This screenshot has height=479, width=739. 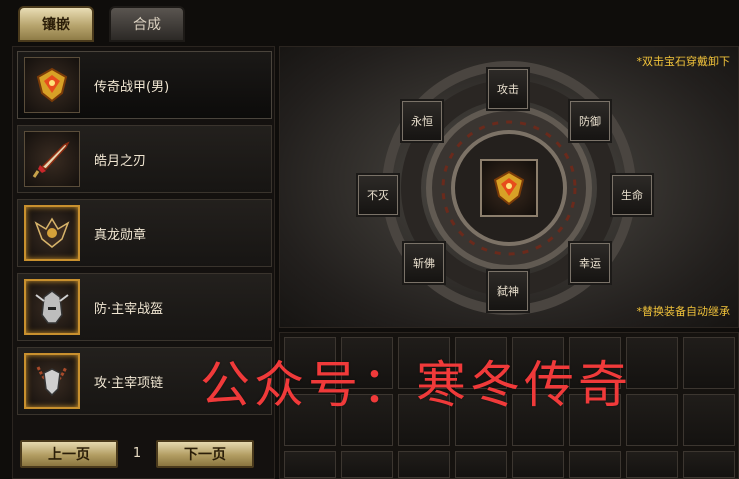 I want to click on next-page-button: 下一页, so click(x=205, y=454).